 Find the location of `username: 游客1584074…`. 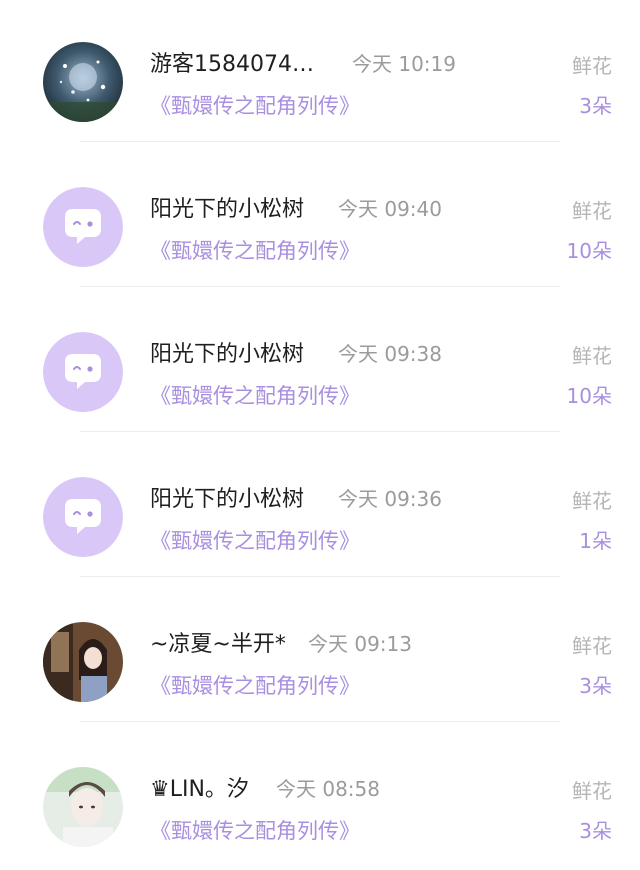

username: 游客1584074… is located at coordinates (232, 62).